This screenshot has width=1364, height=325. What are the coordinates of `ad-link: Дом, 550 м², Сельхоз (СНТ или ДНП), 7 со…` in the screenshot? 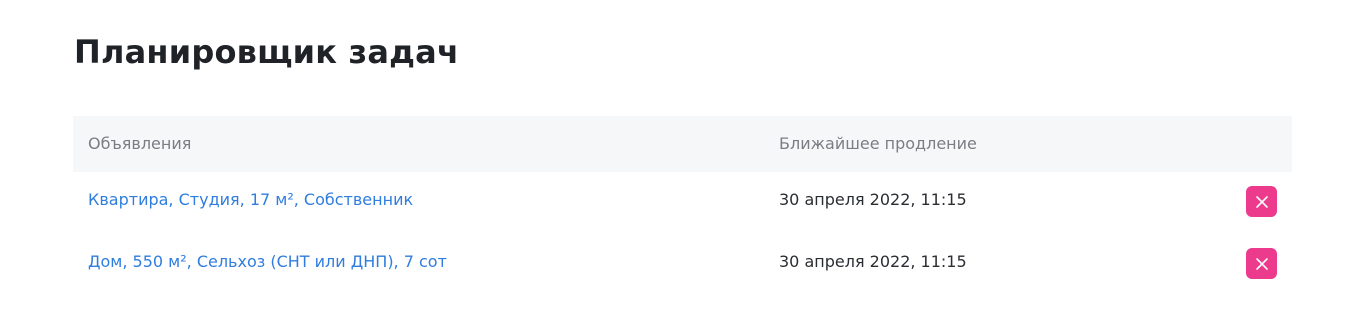 It's located at (267, 262).